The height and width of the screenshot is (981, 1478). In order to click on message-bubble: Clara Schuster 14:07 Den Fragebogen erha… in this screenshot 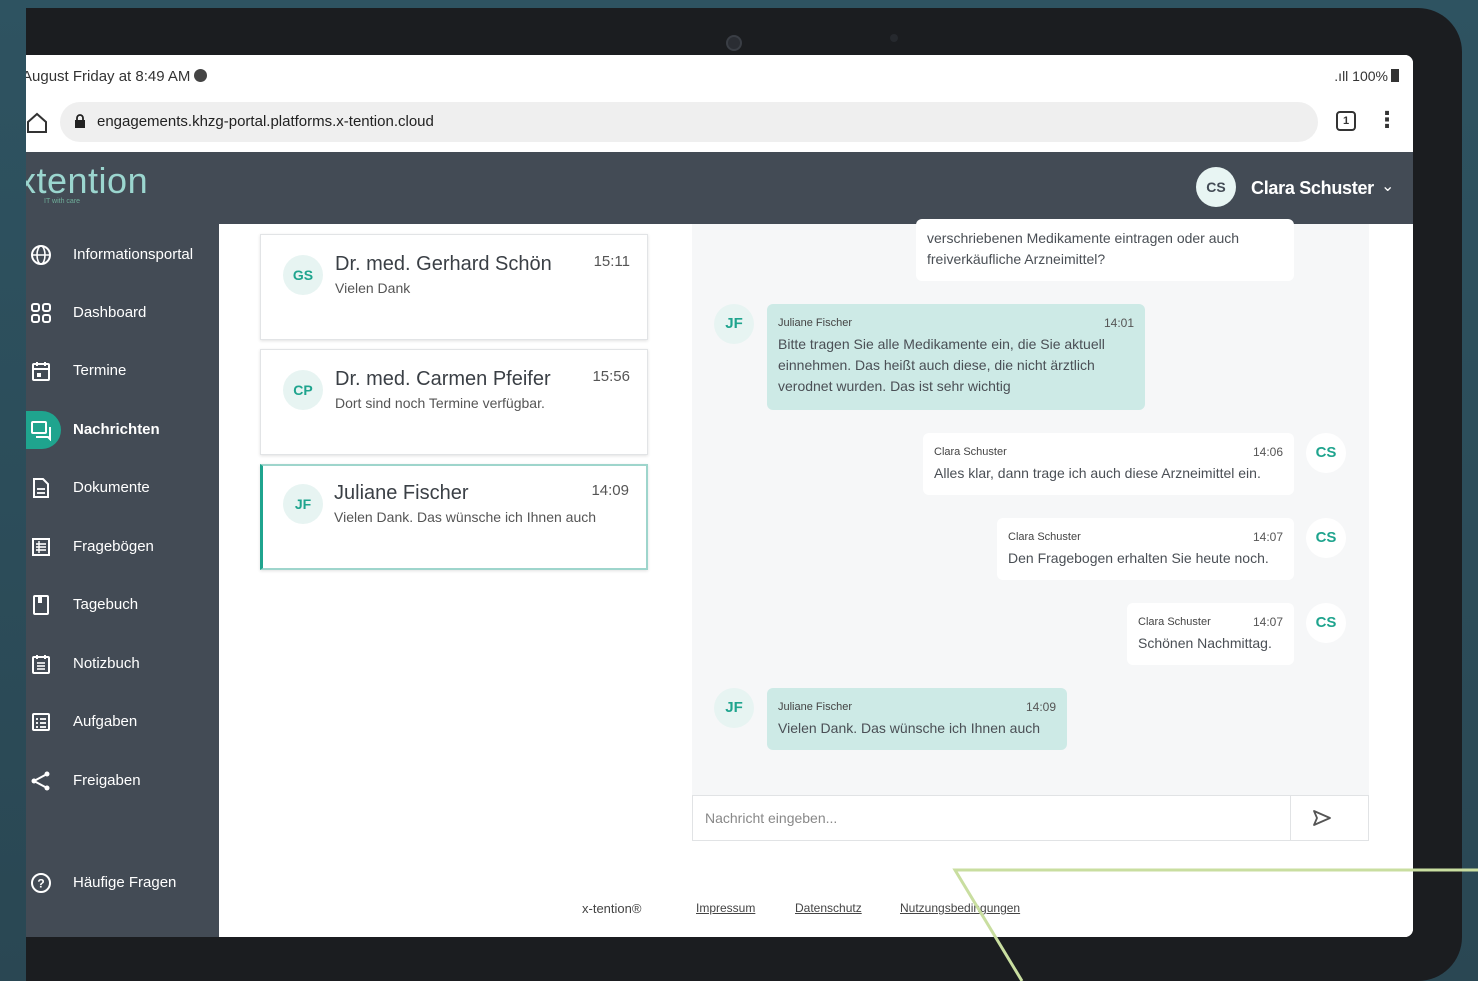, I will do `click(1145, 549)`.